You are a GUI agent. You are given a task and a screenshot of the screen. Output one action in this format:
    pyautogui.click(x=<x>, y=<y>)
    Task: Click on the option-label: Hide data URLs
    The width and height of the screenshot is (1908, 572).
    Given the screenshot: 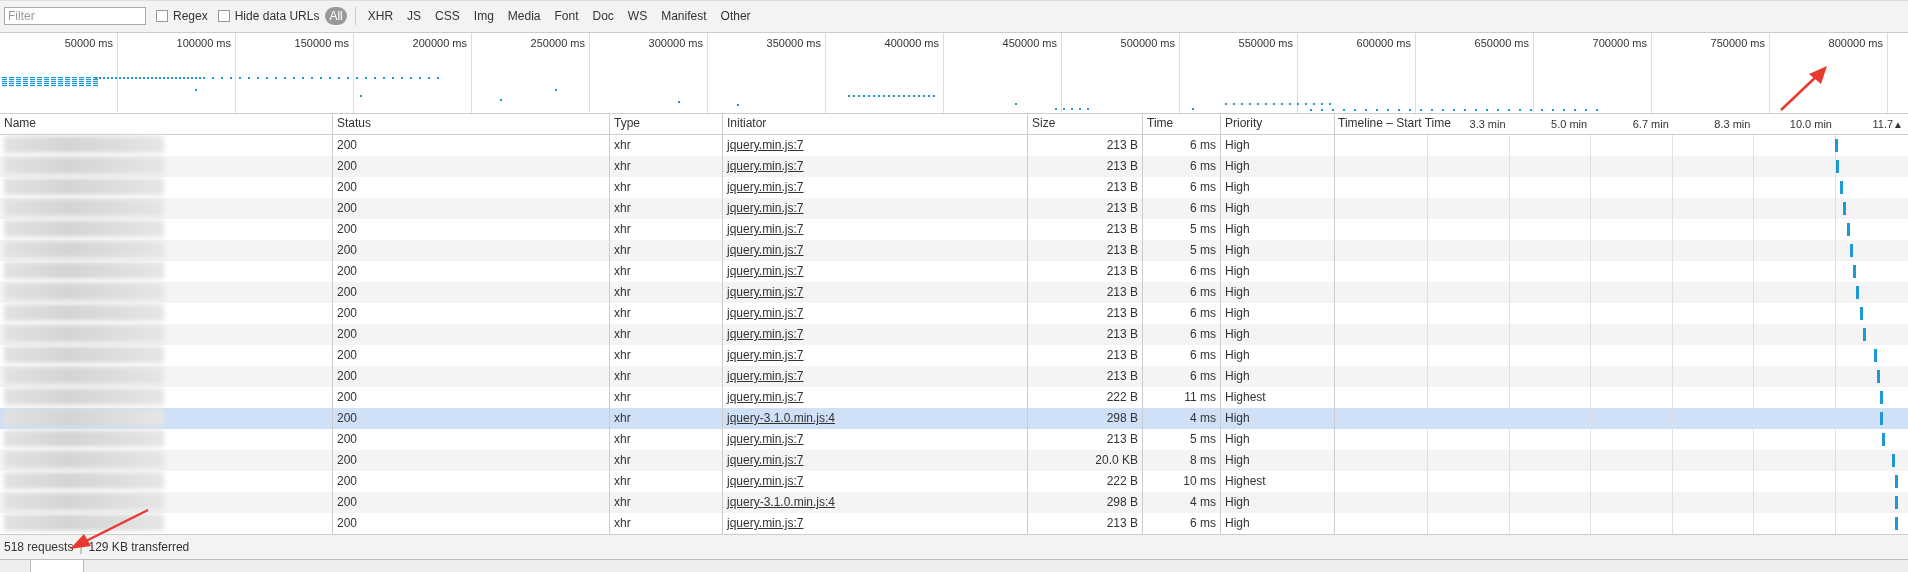 What is the action you would take?
    pyautogui.click(x=277, y=16)
    